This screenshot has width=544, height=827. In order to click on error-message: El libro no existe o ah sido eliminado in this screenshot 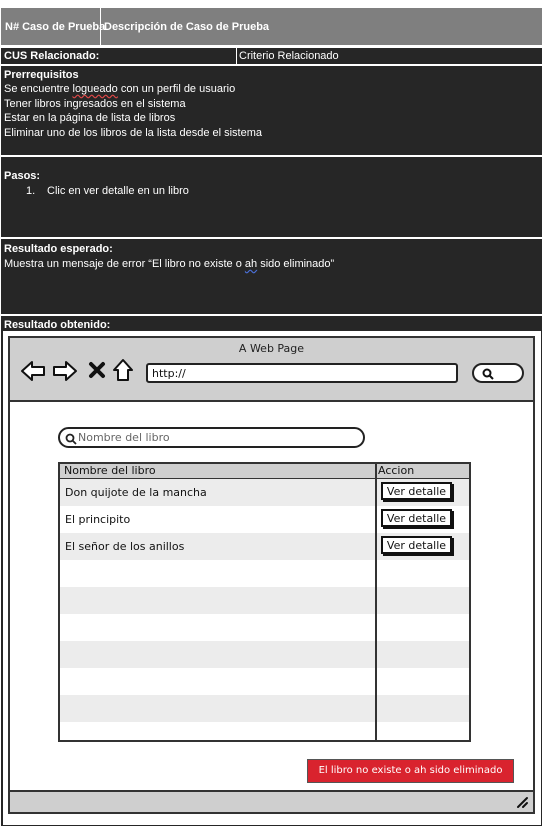, I will do `click(410, 771)`.